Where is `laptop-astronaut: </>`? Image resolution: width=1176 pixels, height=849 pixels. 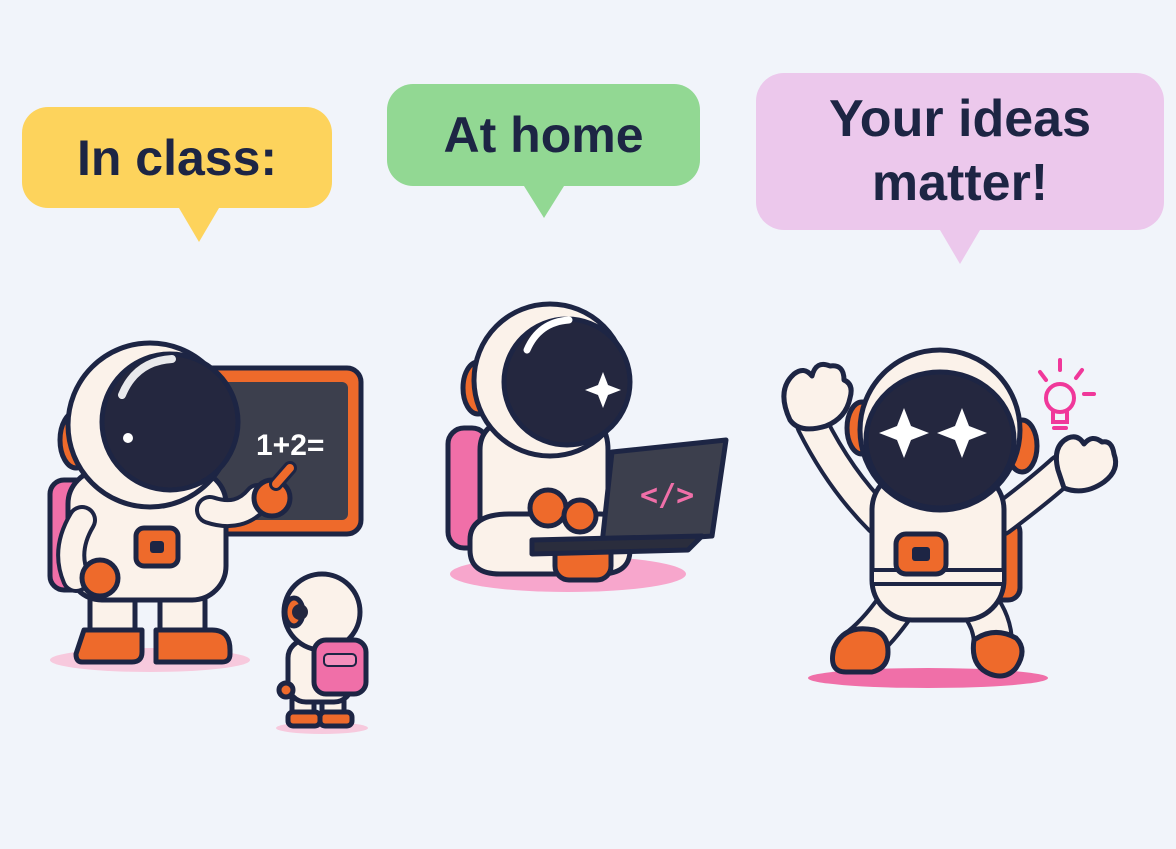 laptop-astronaut: </> is located at coordinates (587, 446).